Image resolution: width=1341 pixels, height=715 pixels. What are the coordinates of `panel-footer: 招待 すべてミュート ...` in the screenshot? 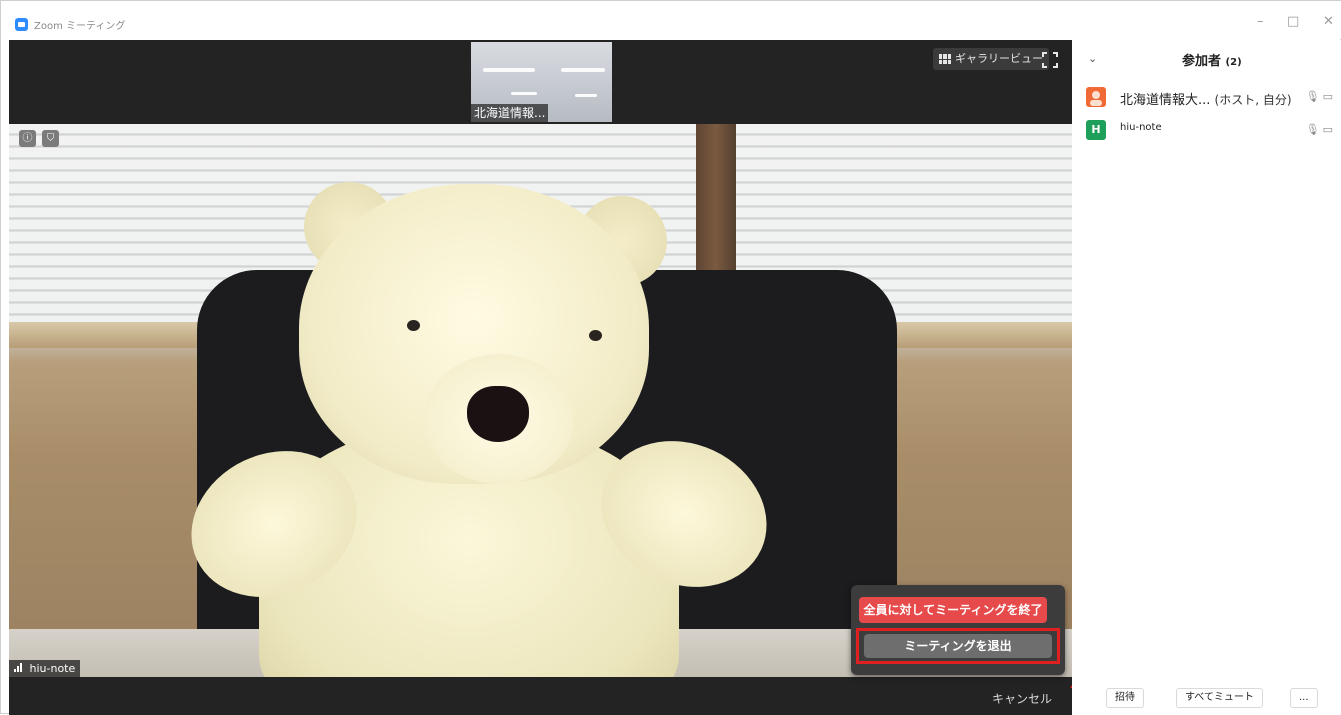 It's located at (1206, 698).